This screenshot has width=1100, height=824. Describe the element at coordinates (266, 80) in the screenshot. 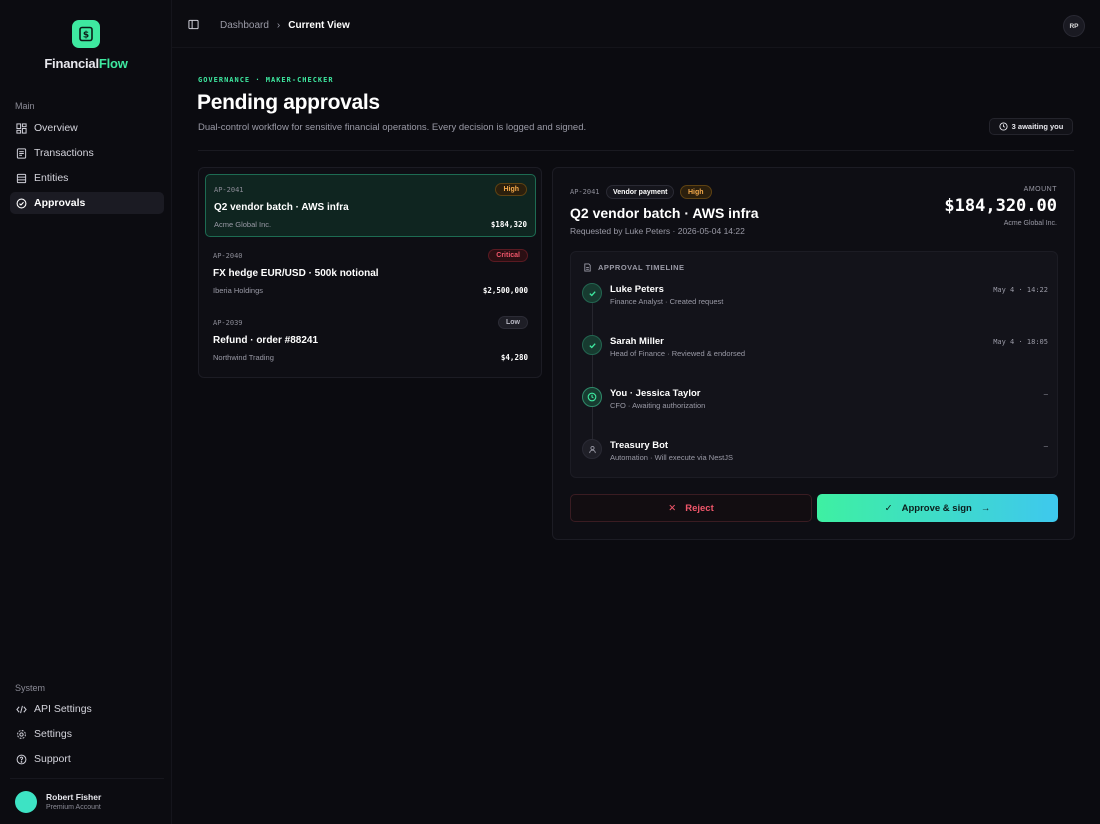

I see `page-eyebrow: GOVERNANCE · MAKER-CHECKER` at that location.